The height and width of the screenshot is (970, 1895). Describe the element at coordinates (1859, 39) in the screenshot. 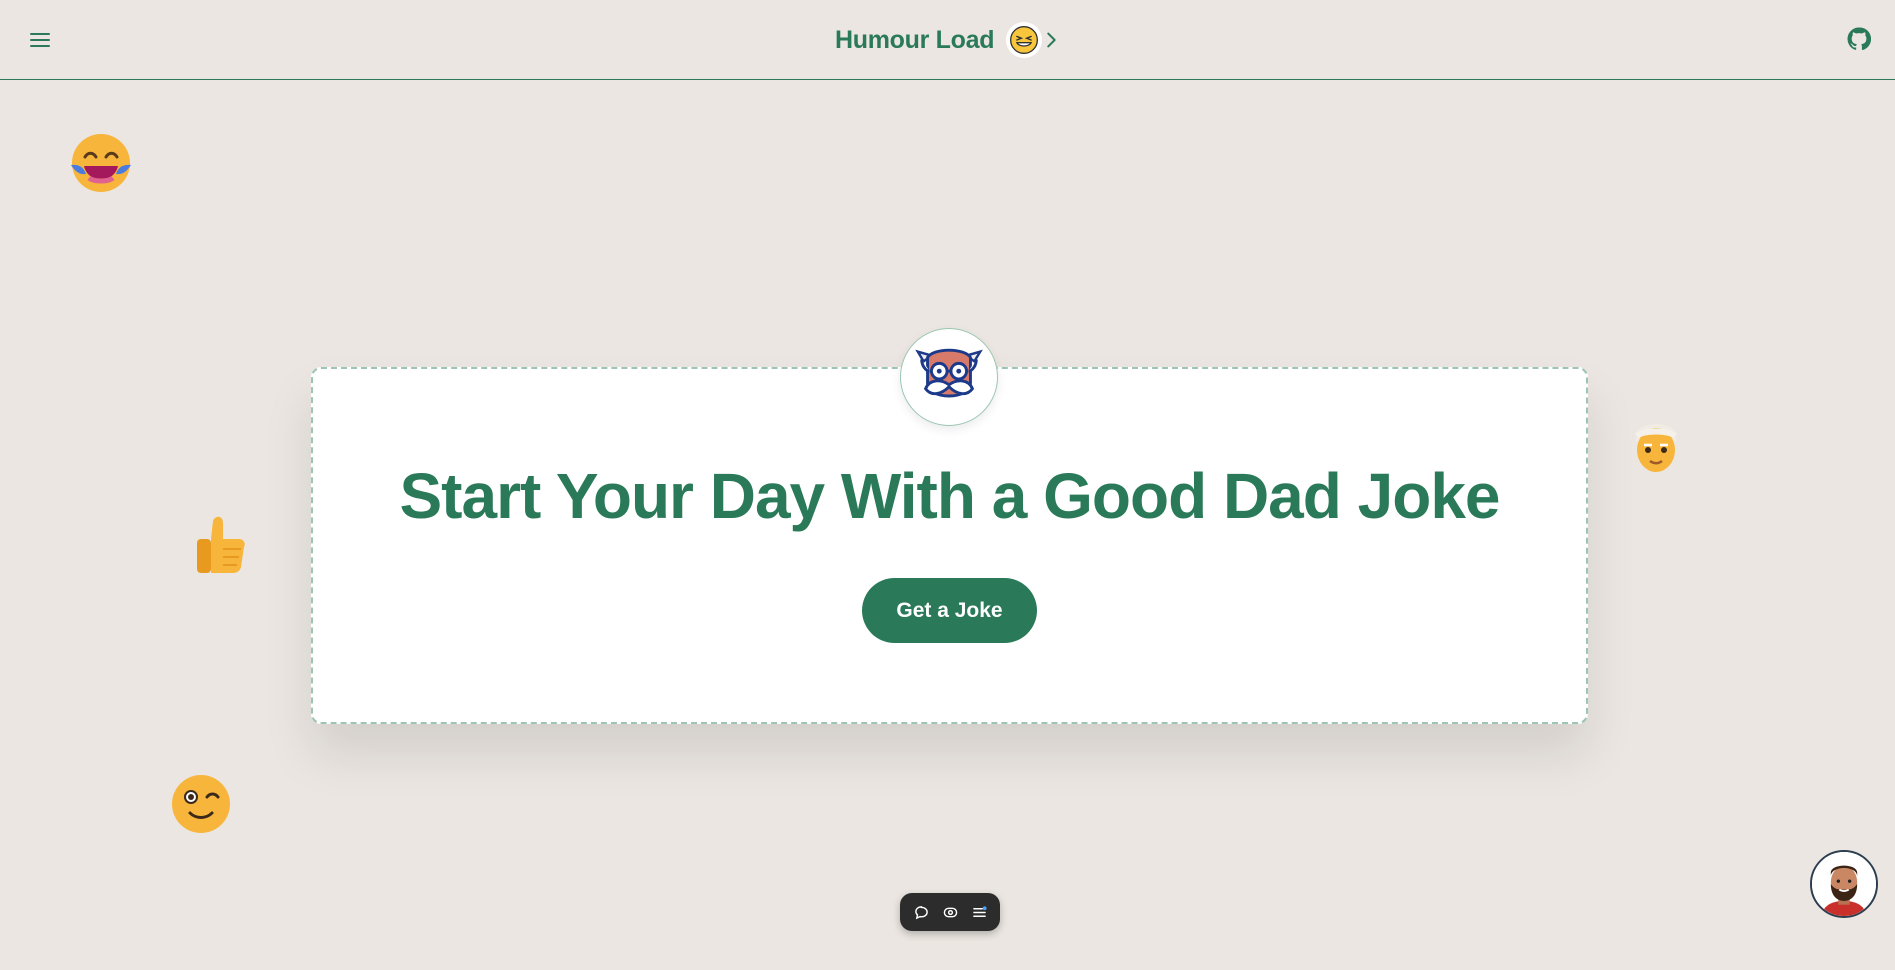

I see `github-icon` at that location.